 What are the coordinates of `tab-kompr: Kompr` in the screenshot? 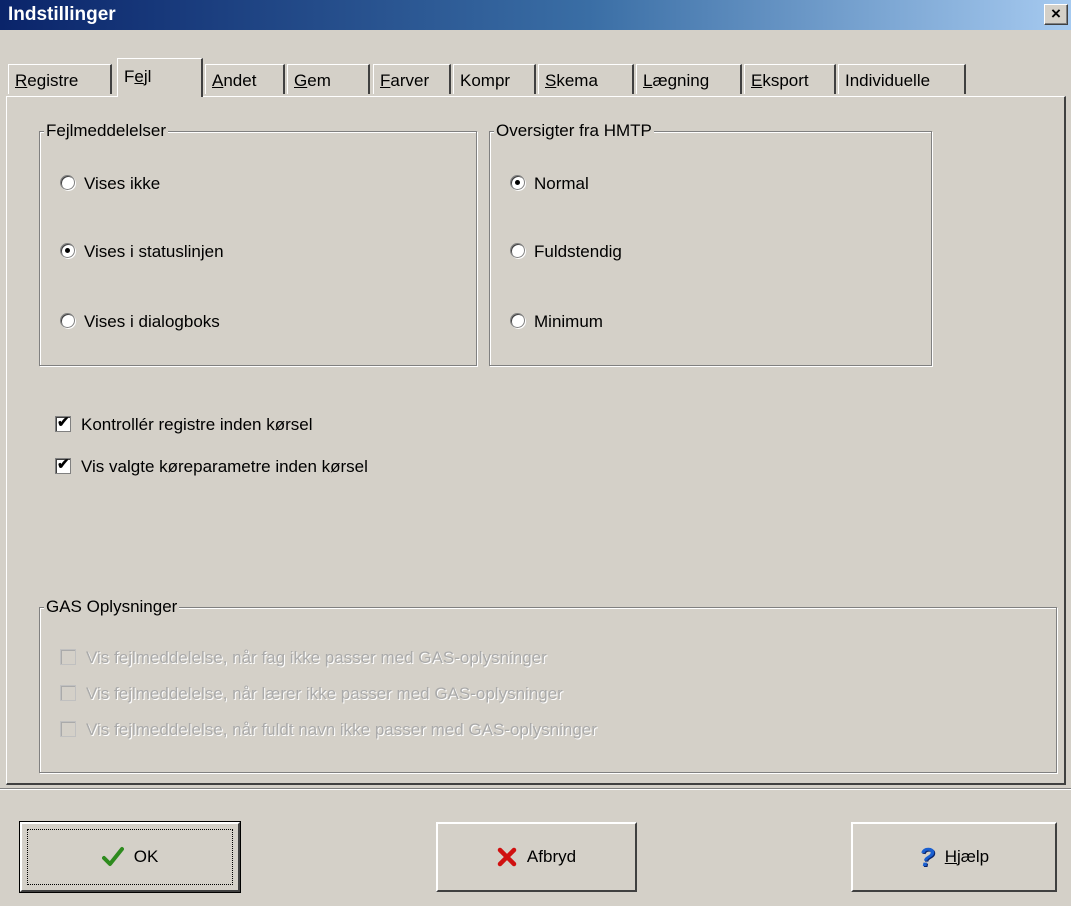 It's located at (494, 79).